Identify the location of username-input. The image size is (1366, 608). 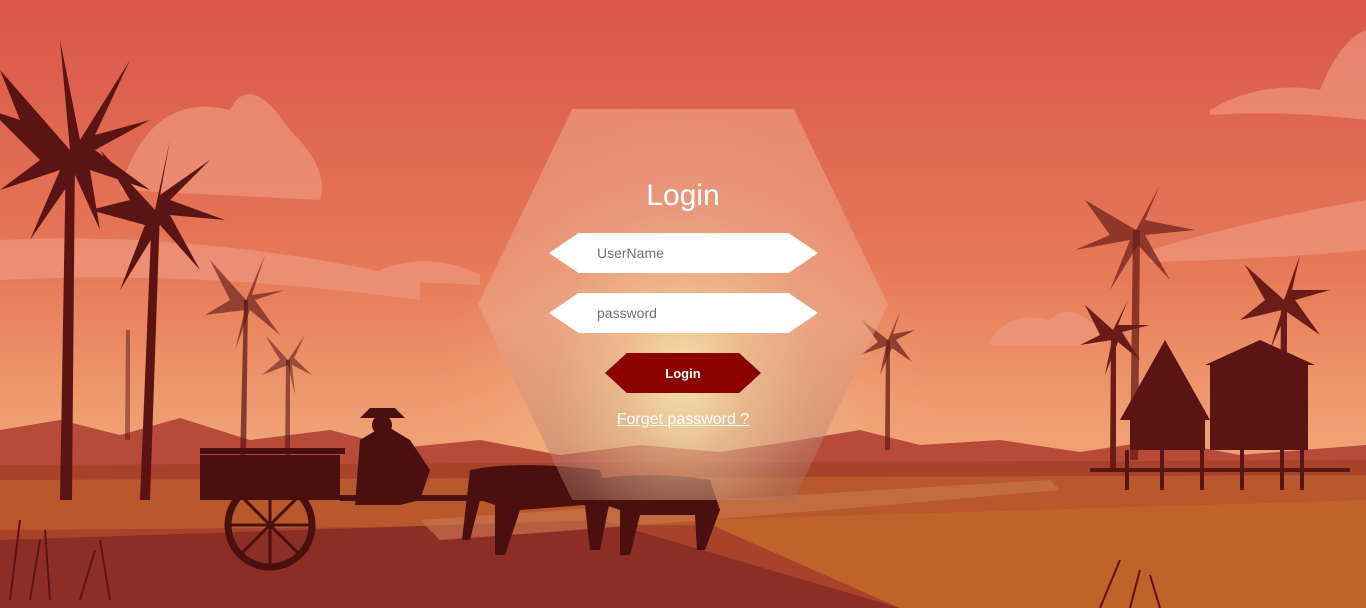
(692, 253).